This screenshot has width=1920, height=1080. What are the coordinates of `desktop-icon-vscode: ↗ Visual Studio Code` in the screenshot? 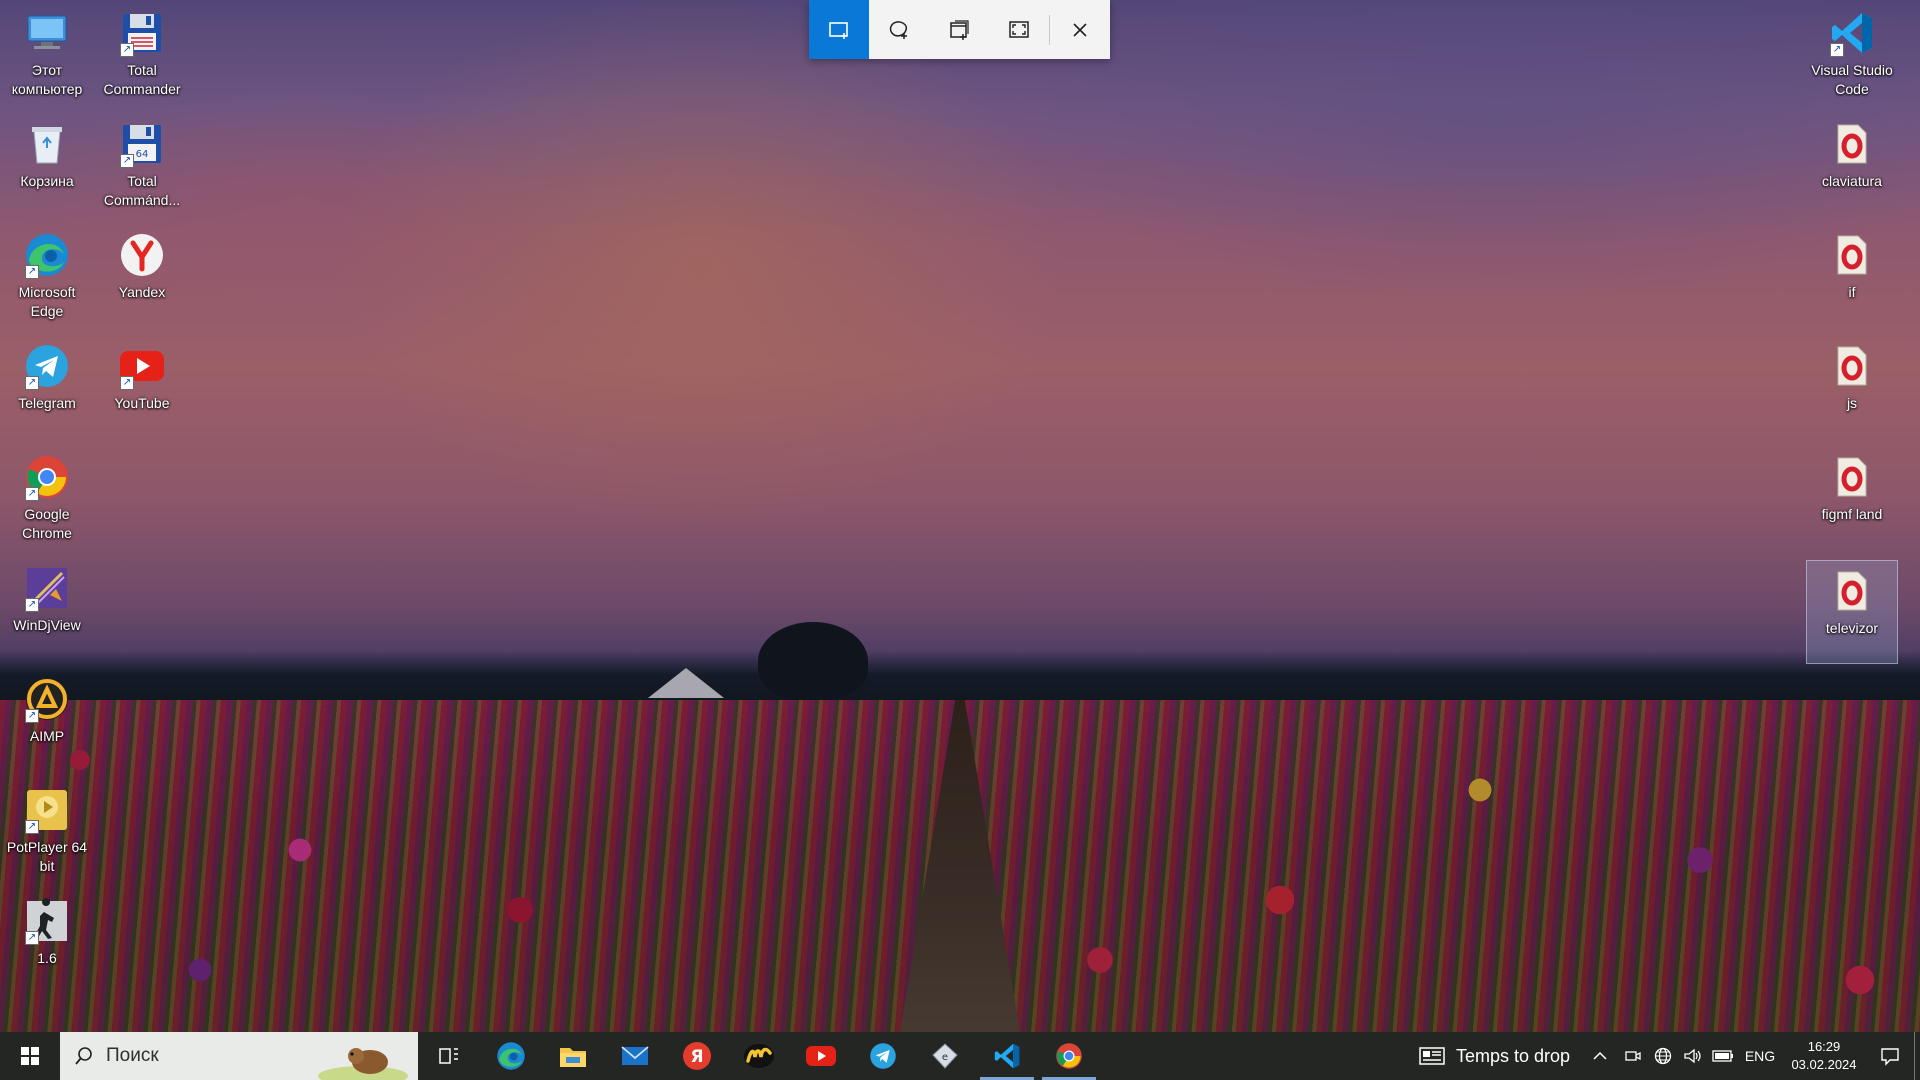 It's located at (1852, 54).